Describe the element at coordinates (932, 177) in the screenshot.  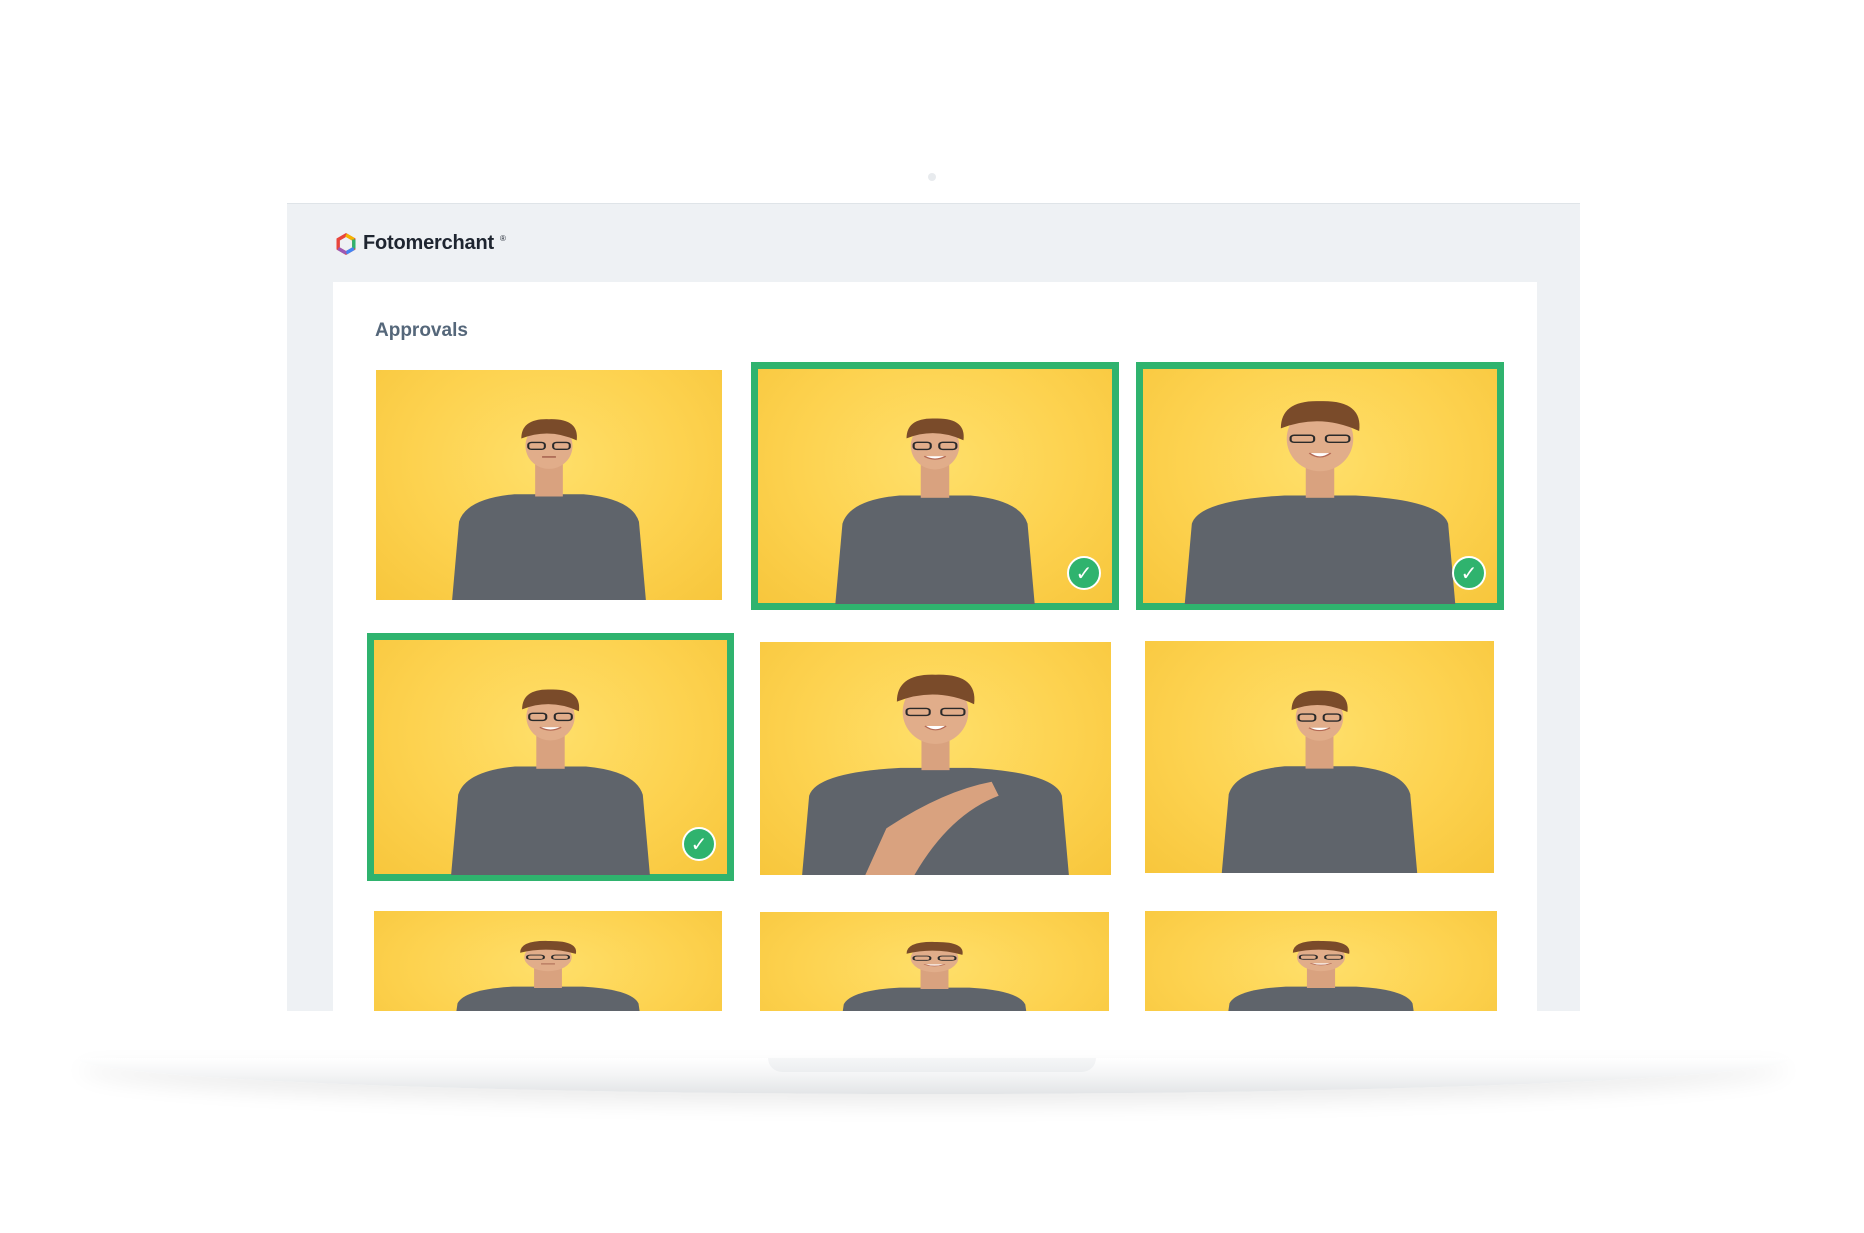
I see `laptop-camera` at that location.